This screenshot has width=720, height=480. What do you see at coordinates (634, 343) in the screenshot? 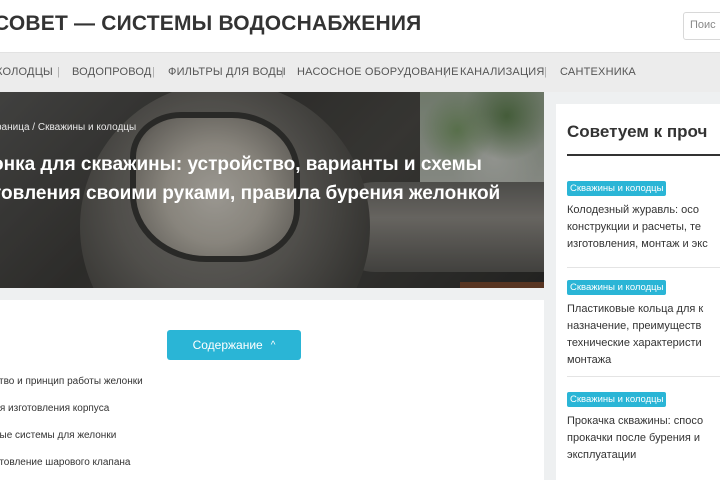
I see `title-line: технические характеристи` at bounding box center [634, 343].